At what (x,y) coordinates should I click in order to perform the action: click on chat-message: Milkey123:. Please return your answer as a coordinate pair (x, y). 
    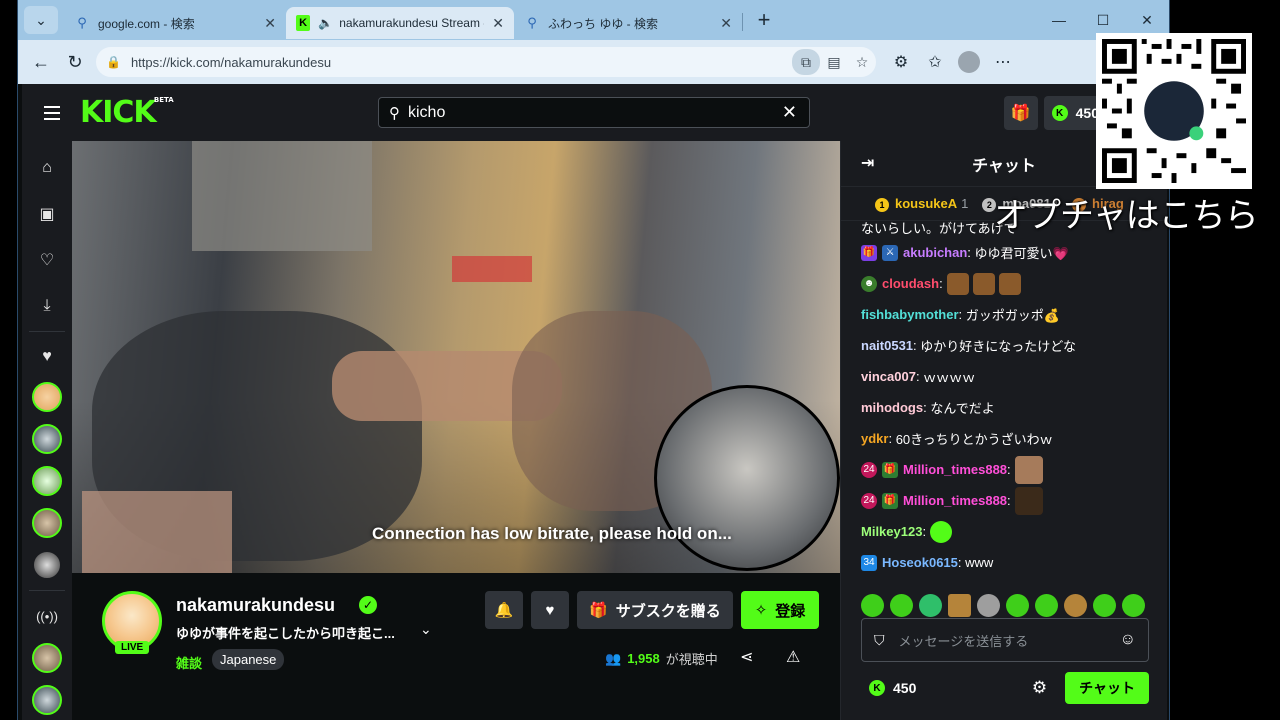
    Looking at the image, I should click on (1014, 531).